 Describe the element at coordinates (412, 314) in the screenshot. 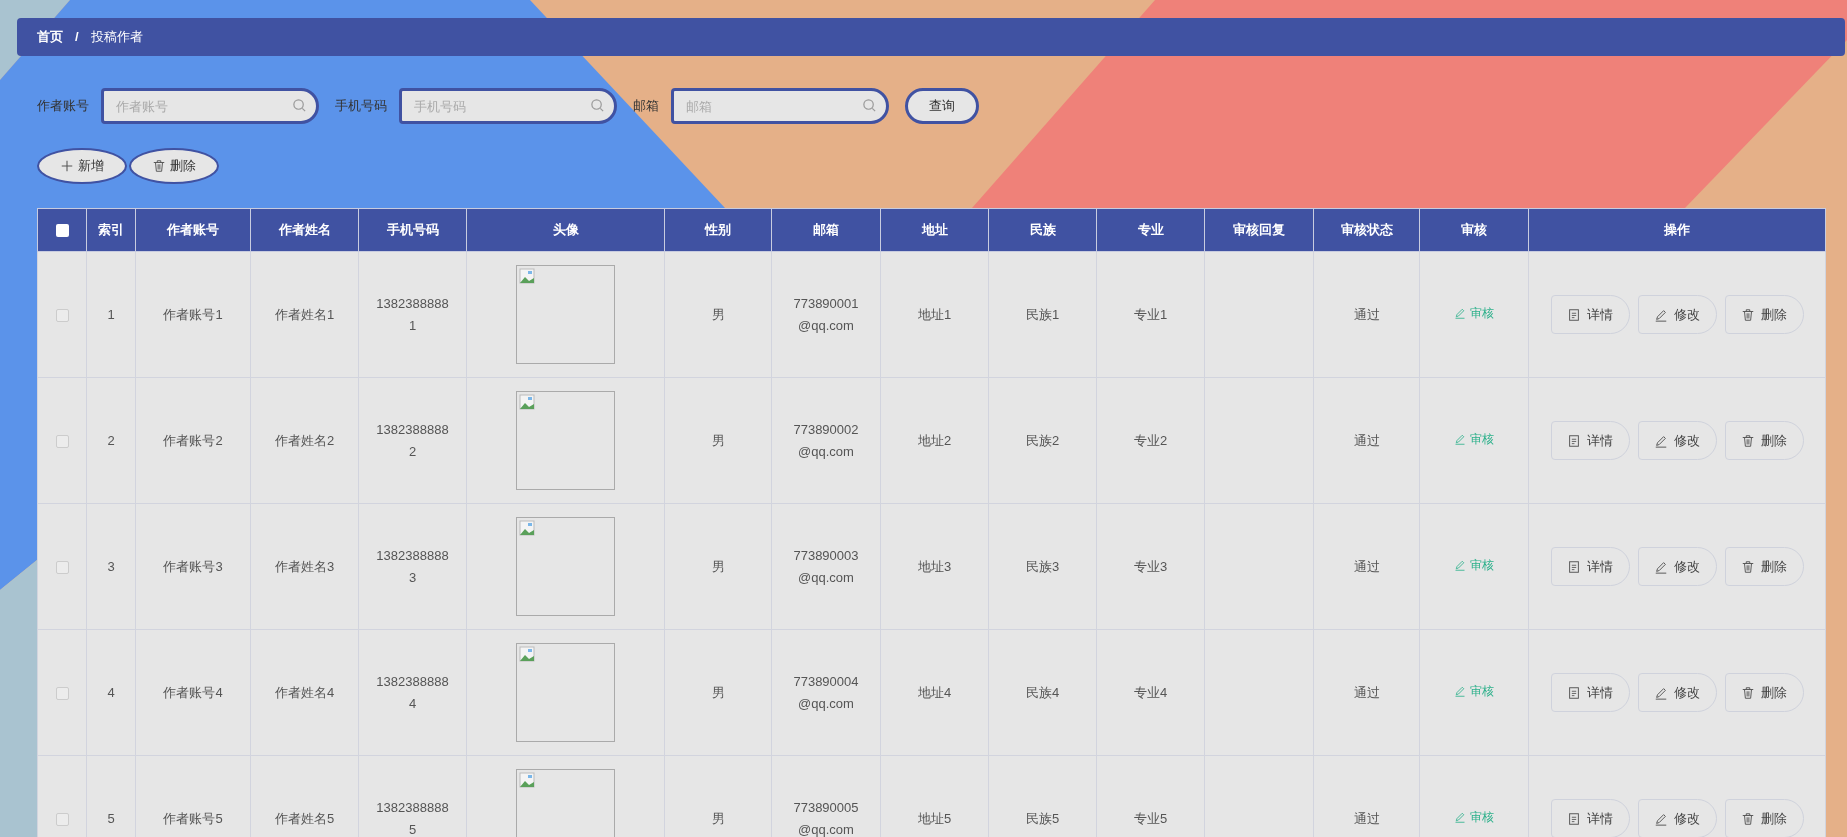

I see `table-cell-text: 13823888881` at that location.